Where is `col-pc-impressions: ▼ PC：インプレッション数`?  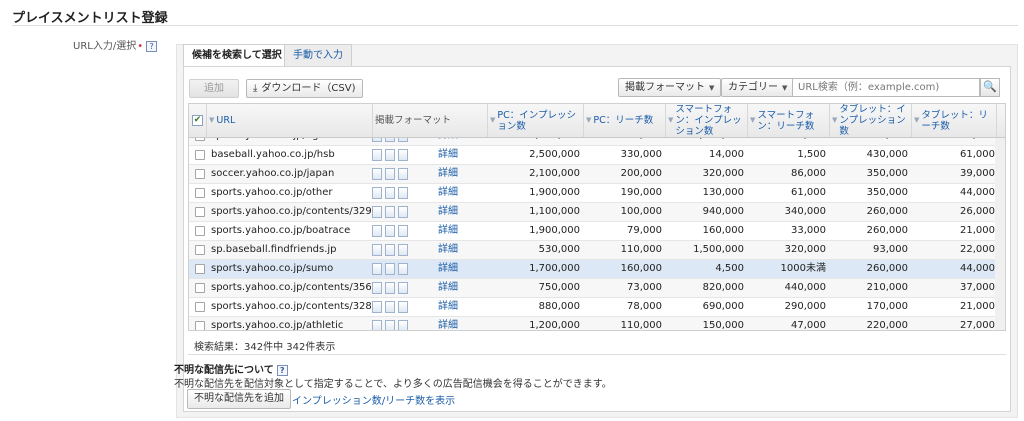
col-pc-impressions: ▼ PC：インプレッション数 is located at coordinates (536, 120).